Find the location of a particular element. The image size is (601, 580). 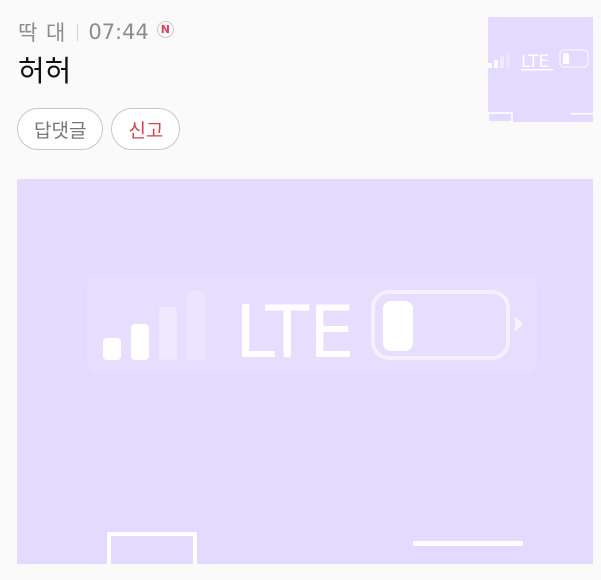

comment-actions: 답댓글 신고 is located at coordinates (102, 129).